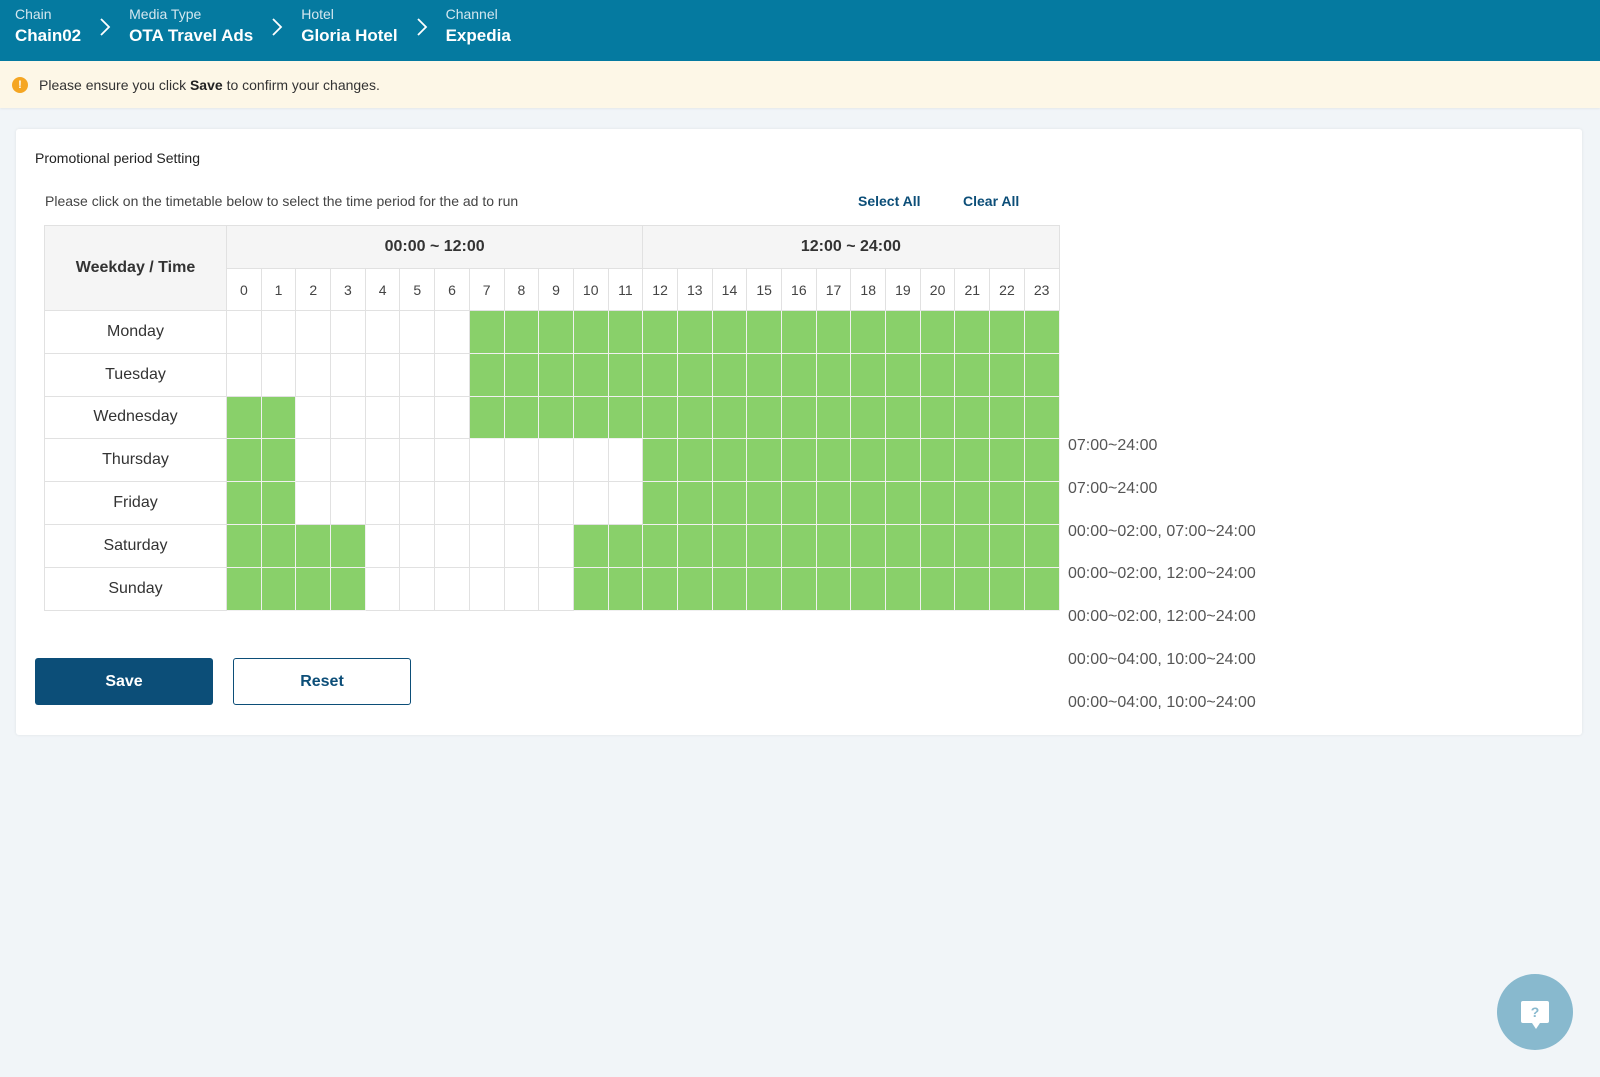 The height and width of the screenshot is (1077, 1600). I want to click on hour-header: 8, so click(521, 289).